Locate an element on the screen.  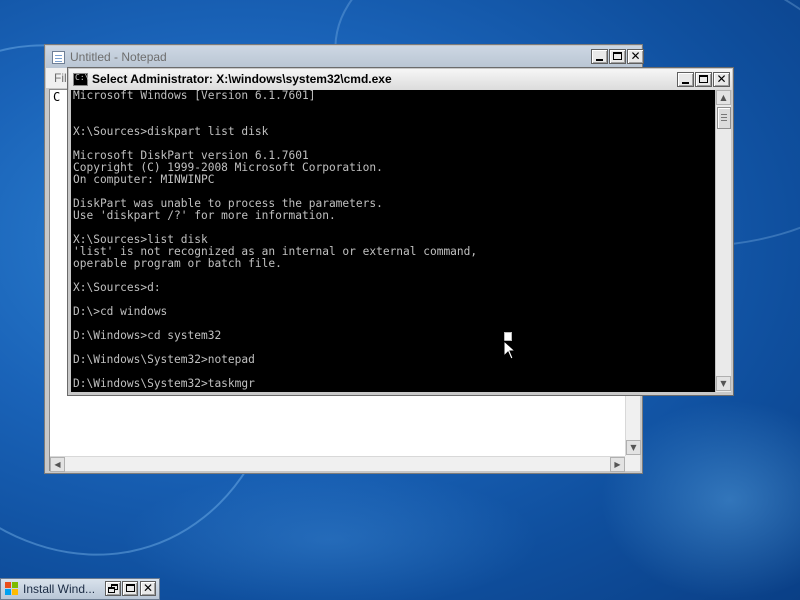
minimized-install-window: Install Wind... ✕ is located at coordinates (80, 589).